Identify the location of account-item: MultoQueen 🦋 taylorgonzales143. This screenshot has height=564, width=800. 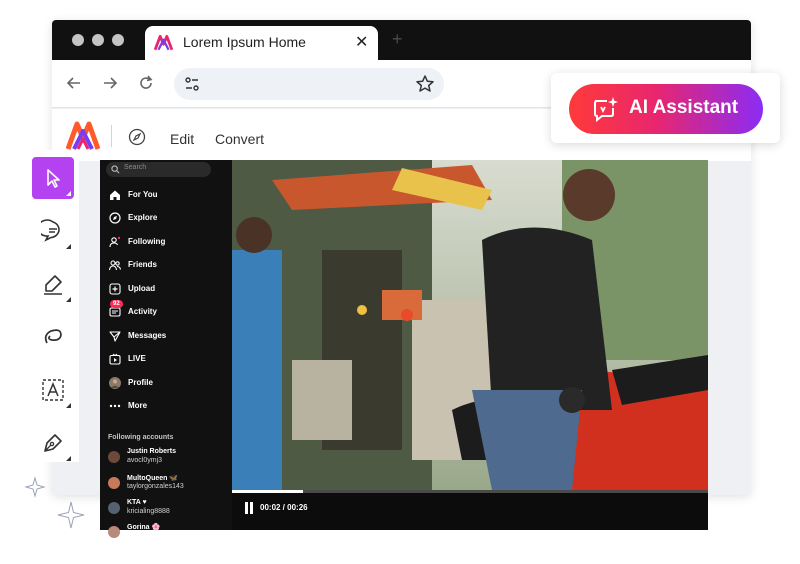
(169, 485).